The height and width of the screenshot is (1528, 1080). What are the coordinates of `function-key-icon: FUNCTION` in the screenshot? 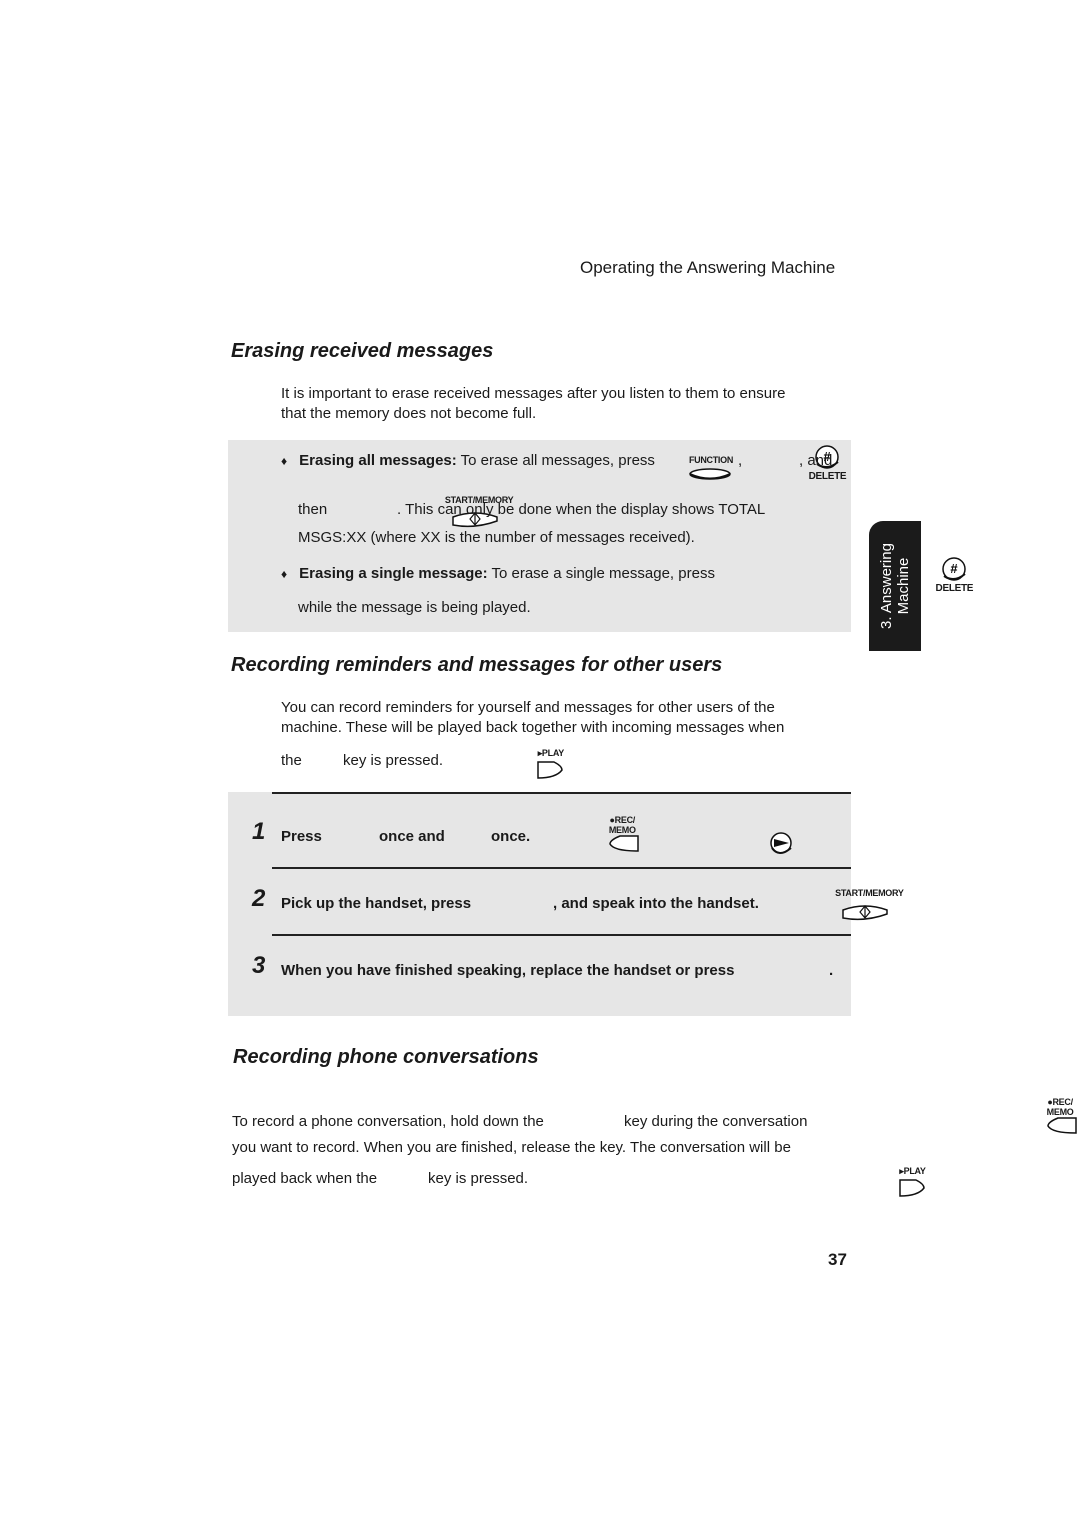 It's located at (711, 469).